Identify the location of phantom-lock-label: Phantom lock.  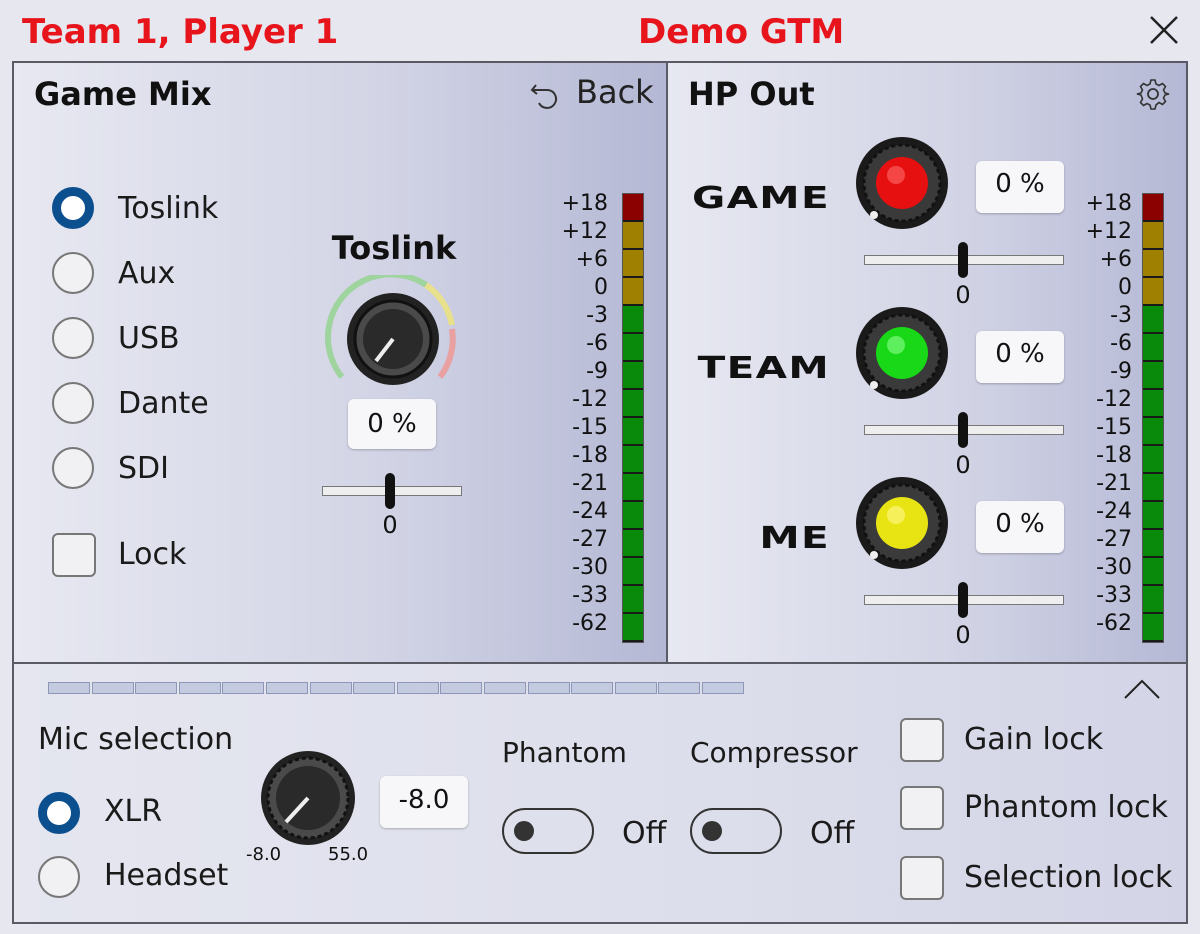
(1066, 807).